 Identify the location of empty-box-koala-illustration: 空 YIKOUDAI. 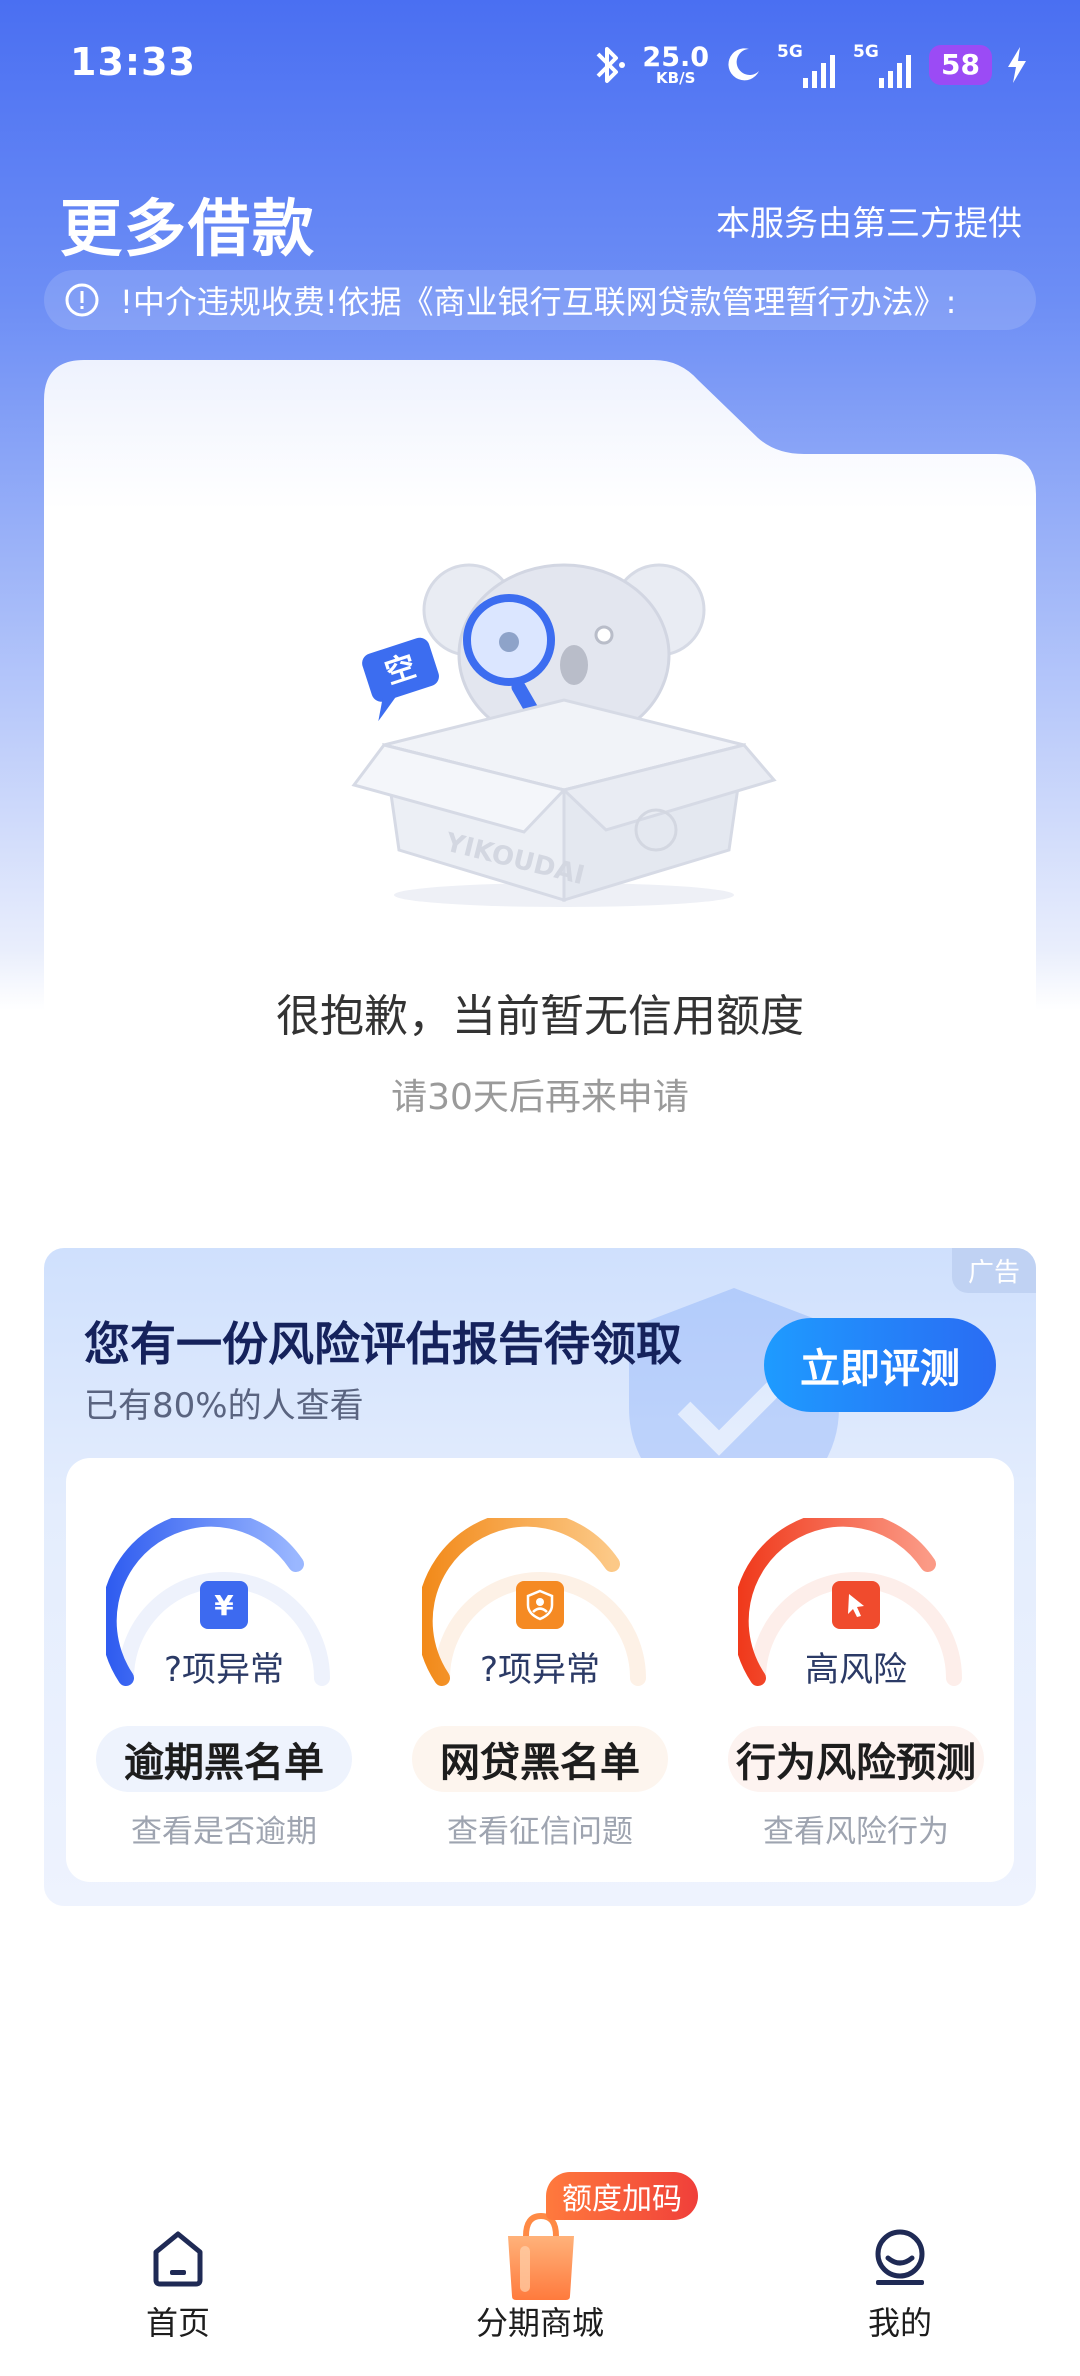
(564, 735).